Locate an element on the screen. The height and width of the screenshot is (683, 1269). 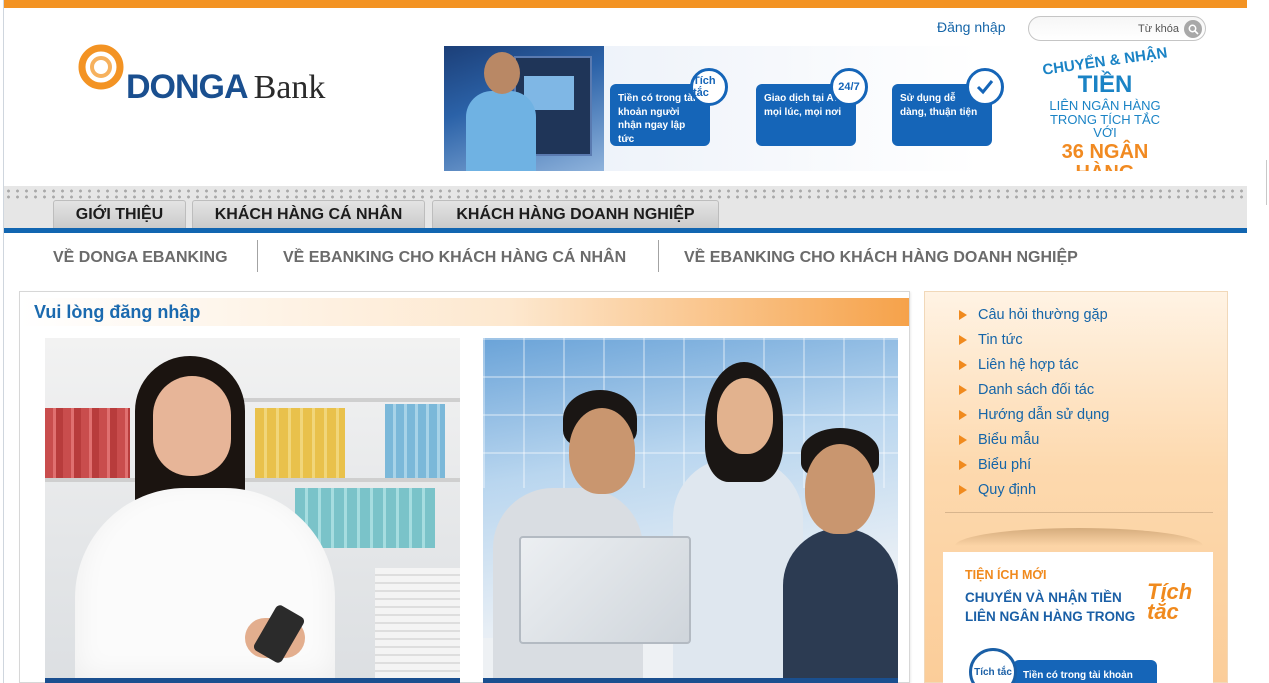
sidebar-link-label: Danh sách đối tác is located at coordinates (1036, 390).